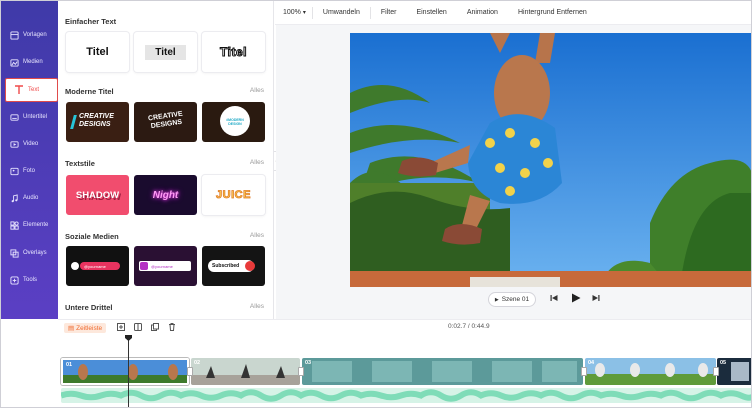 The height and width of the screenshot is (408, 752). I want to click on sidebar-item-label: Video, so click(31, 144).